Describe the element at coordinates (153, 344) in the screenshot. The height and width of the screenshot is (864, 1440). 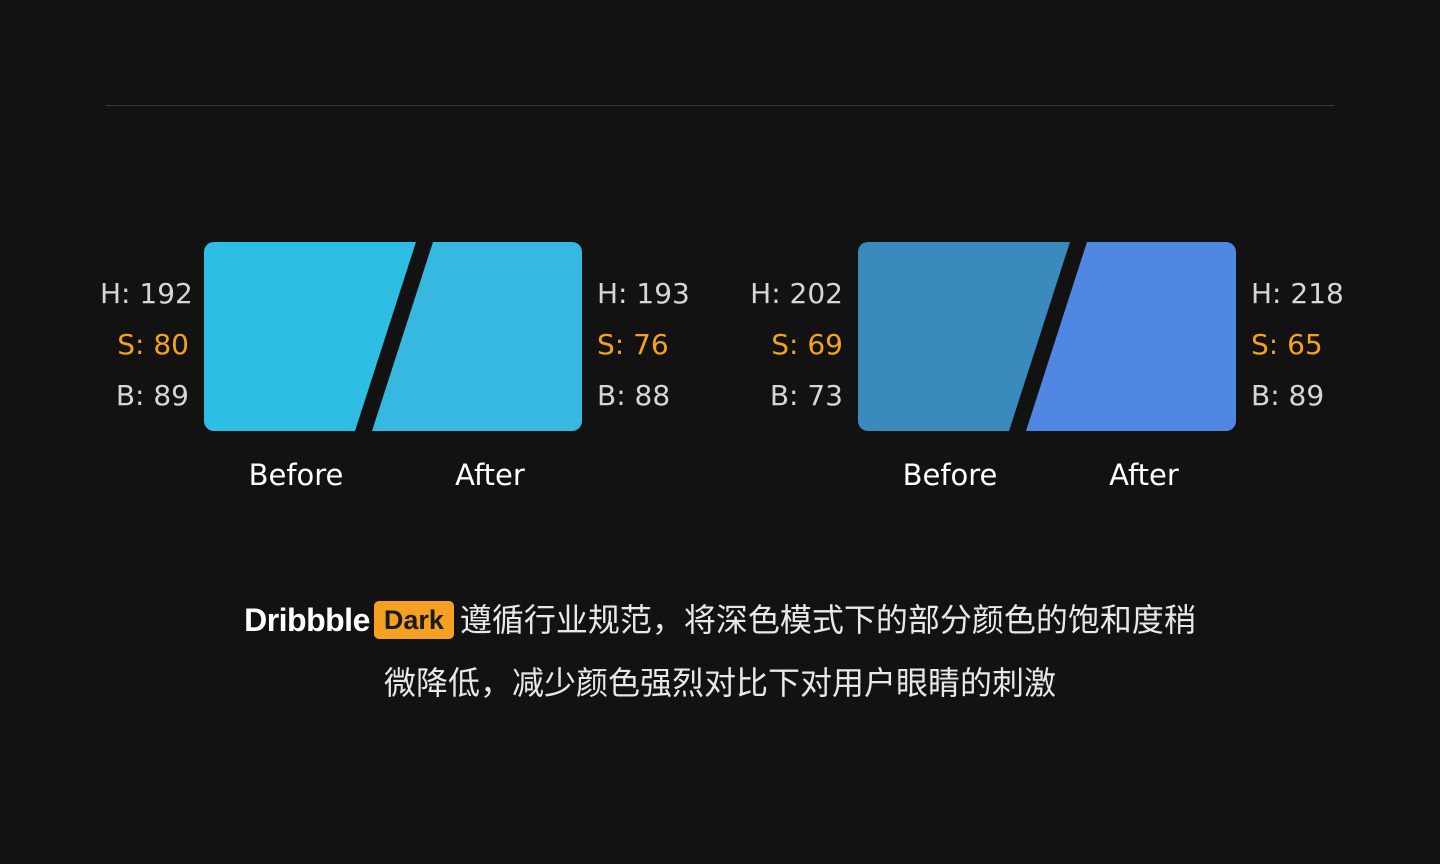
I see `group1-before-saturation: S: 80` at that location.